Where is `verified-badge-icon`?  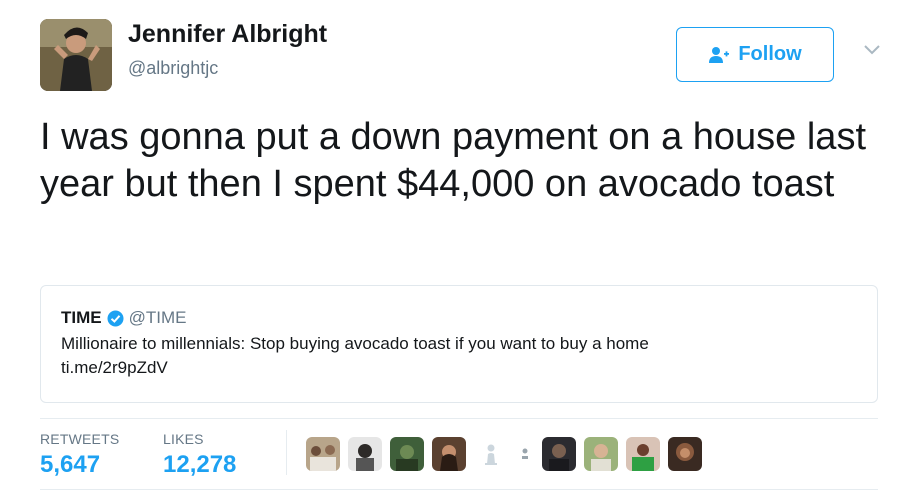 verified-badge-icon is located at coordinates (115, 318).